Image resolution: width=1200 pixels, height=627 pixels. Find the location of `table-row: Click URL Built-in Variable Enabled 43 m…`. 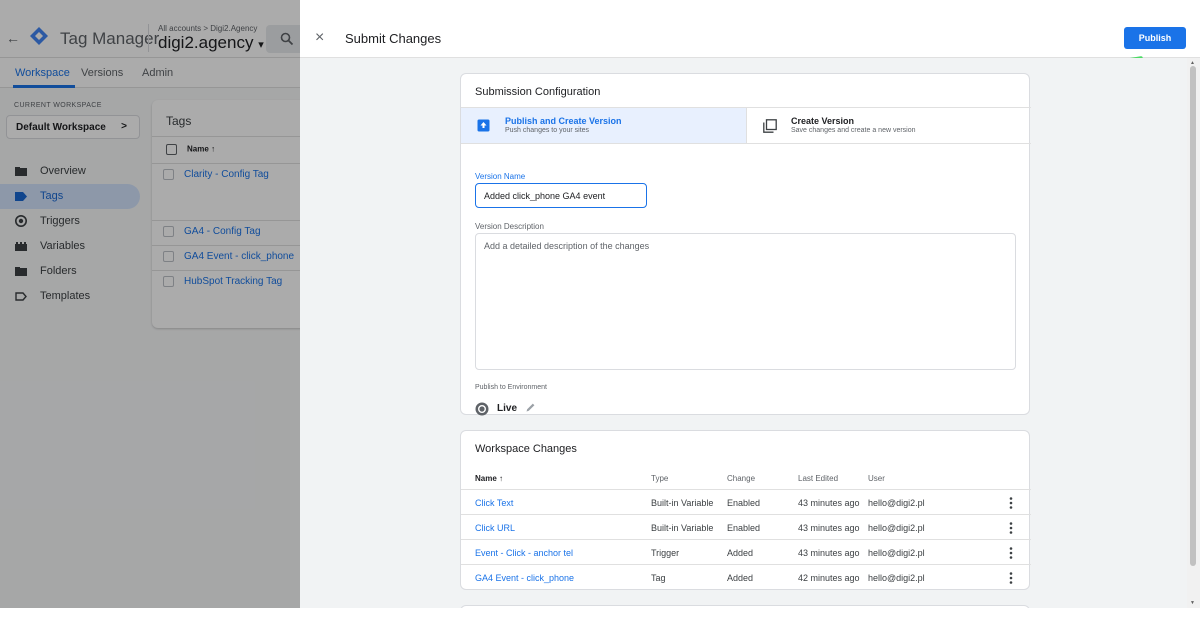

table-row: Click URL Built-in Variable Enabled 43 m… is located at coordinates (746, 526).